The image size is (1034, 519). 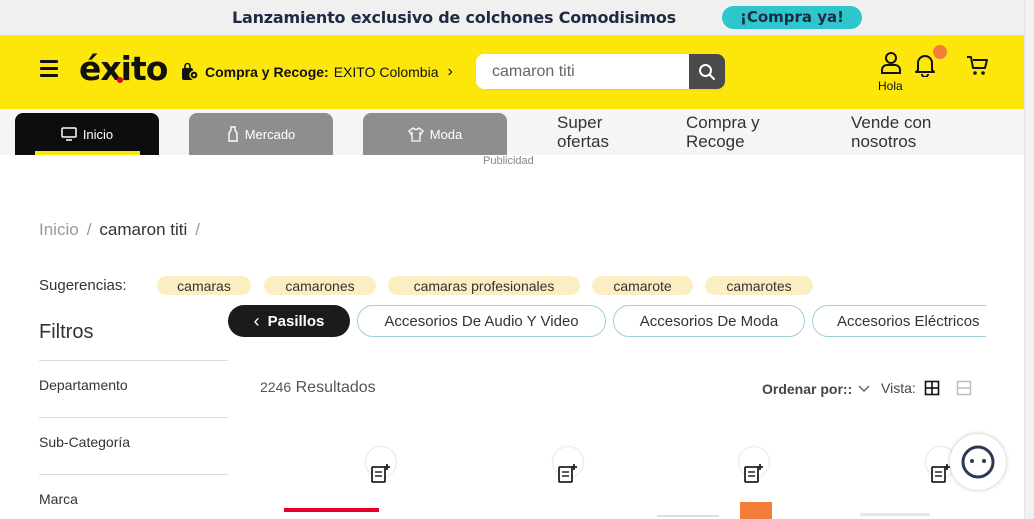 What do you see at coordinates (49, 68) in the screenshot?
I see `menu-icon` at bounding box center [49, 68].